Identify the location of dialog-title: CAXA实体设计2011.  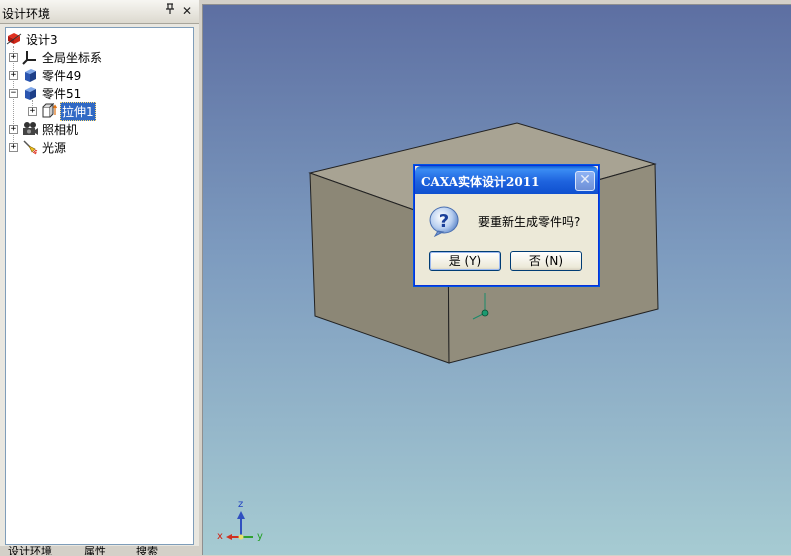
(480, 182).